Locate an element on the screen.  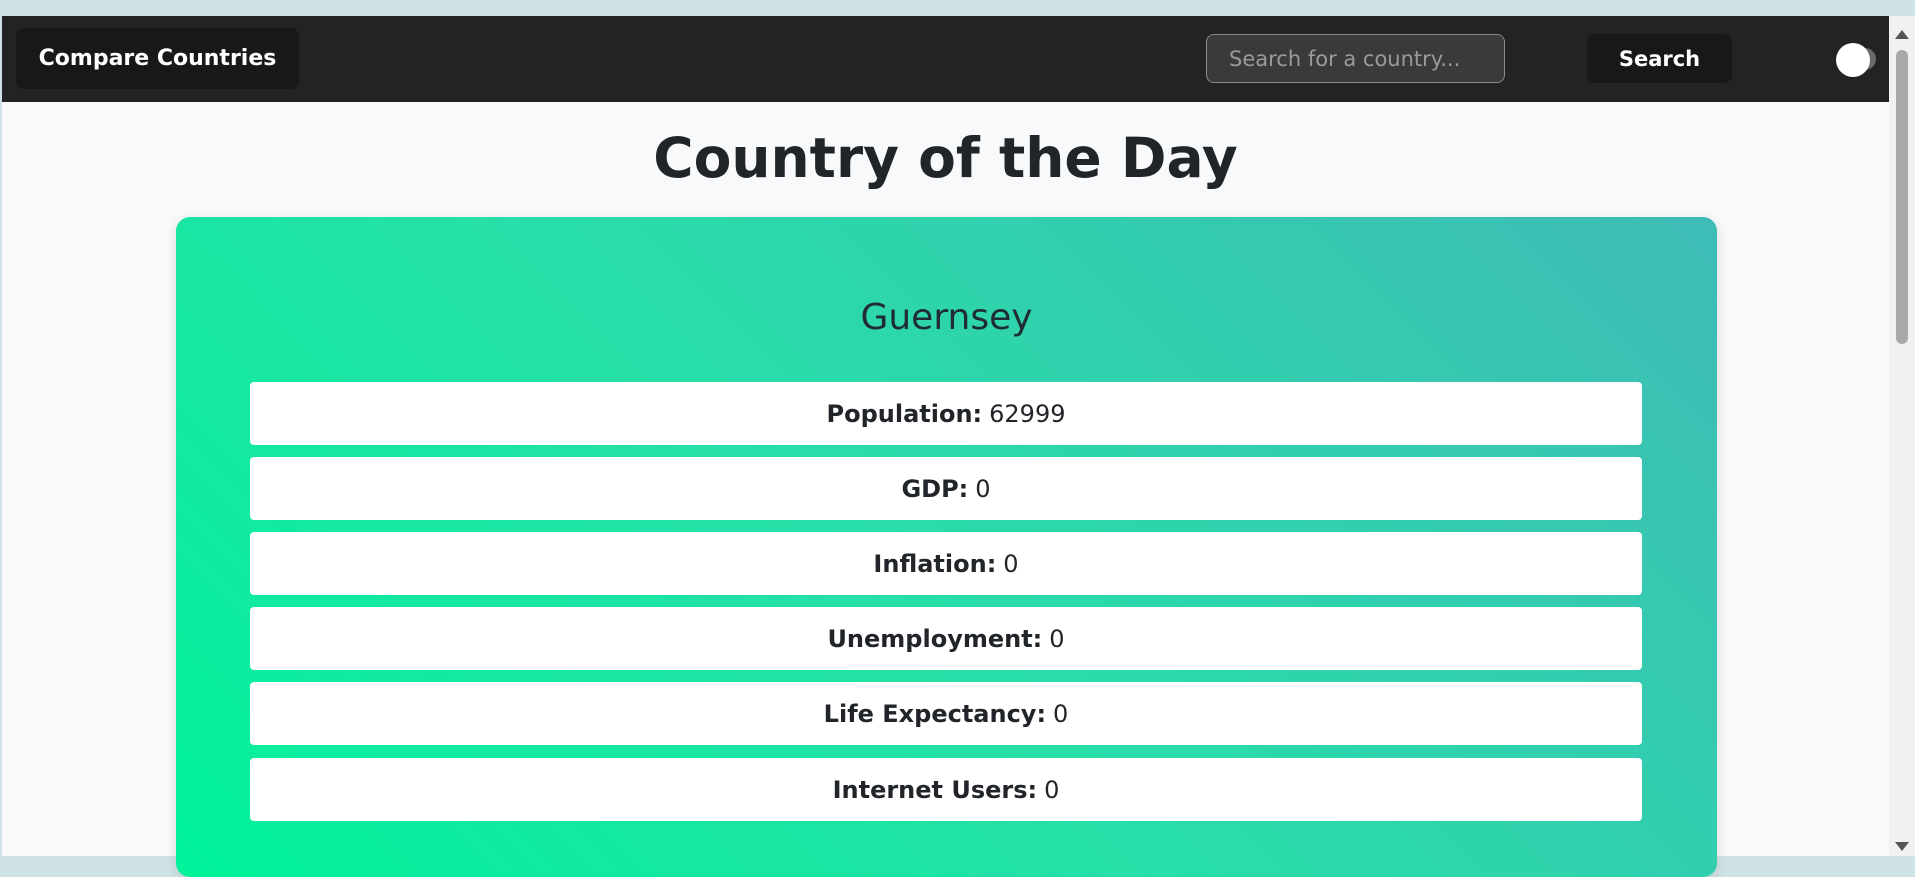
compare-countries-button: Compare Countries is located at coordinates (157, 58).